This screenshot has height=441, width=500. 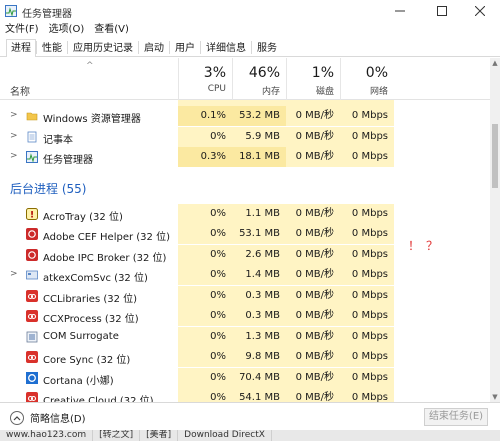 What do you see at coordinates (22, 30) in the screenshot?
I see `menu-file: 文件(F)` at bounding box center [22, 30].